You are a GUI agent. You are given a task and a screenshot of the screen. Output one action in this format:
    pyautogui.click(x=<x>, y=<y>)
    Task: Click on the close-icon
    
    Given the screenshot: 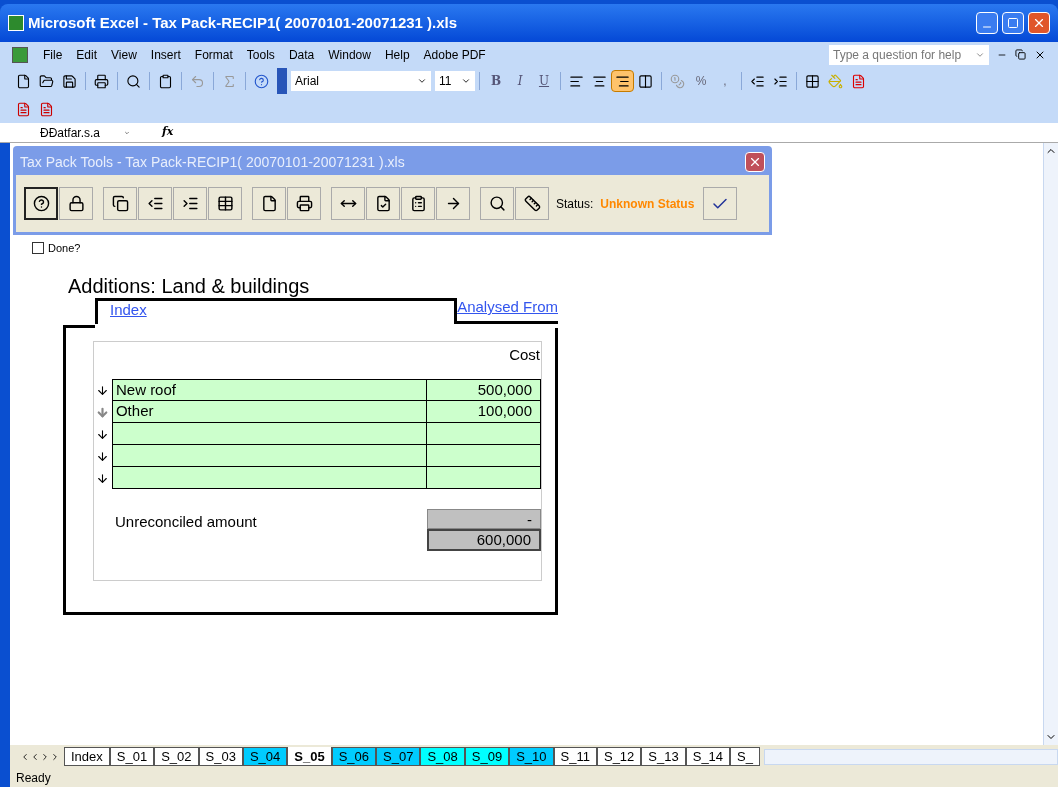 What is the action you would take?
    pyautogui.click(x=755, y=162)
    